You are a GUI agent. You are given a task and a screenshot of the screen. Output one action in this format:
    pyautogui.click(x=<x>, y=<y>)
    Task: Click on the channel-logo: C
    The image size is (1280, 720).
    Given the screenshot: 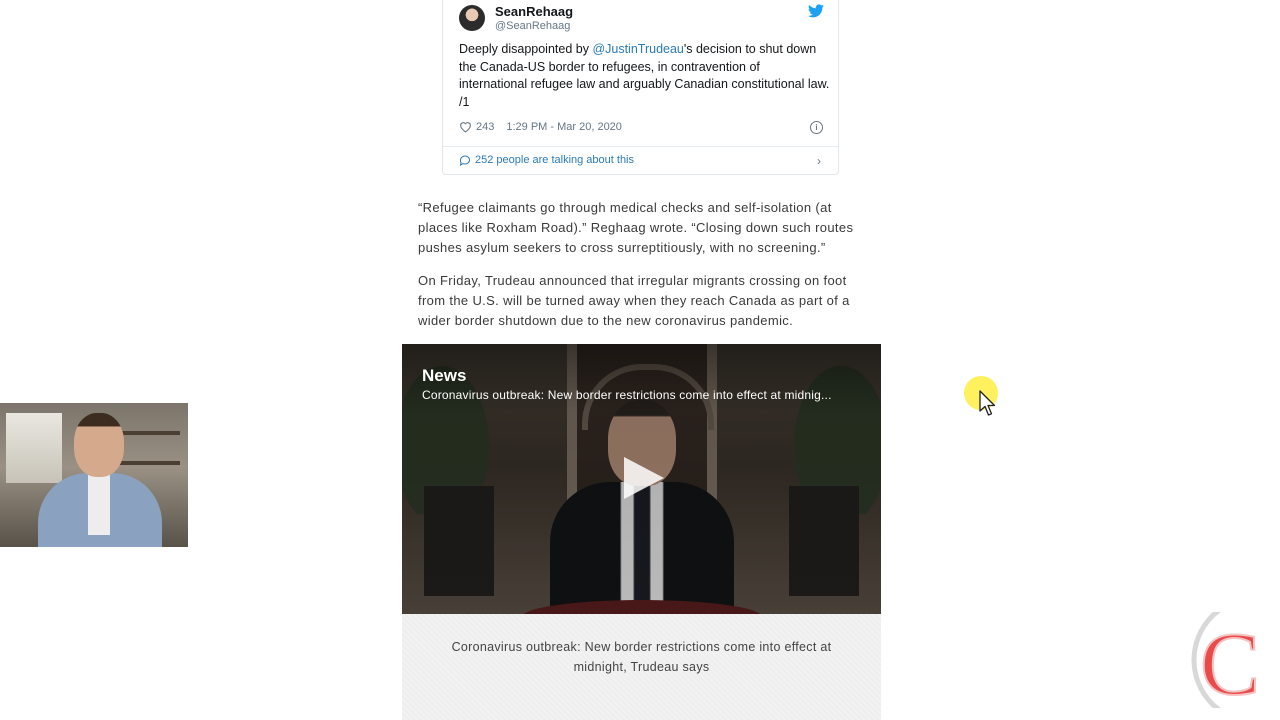 What is the action you would take?
    pyautogui.click(x=1226, y=660)
    